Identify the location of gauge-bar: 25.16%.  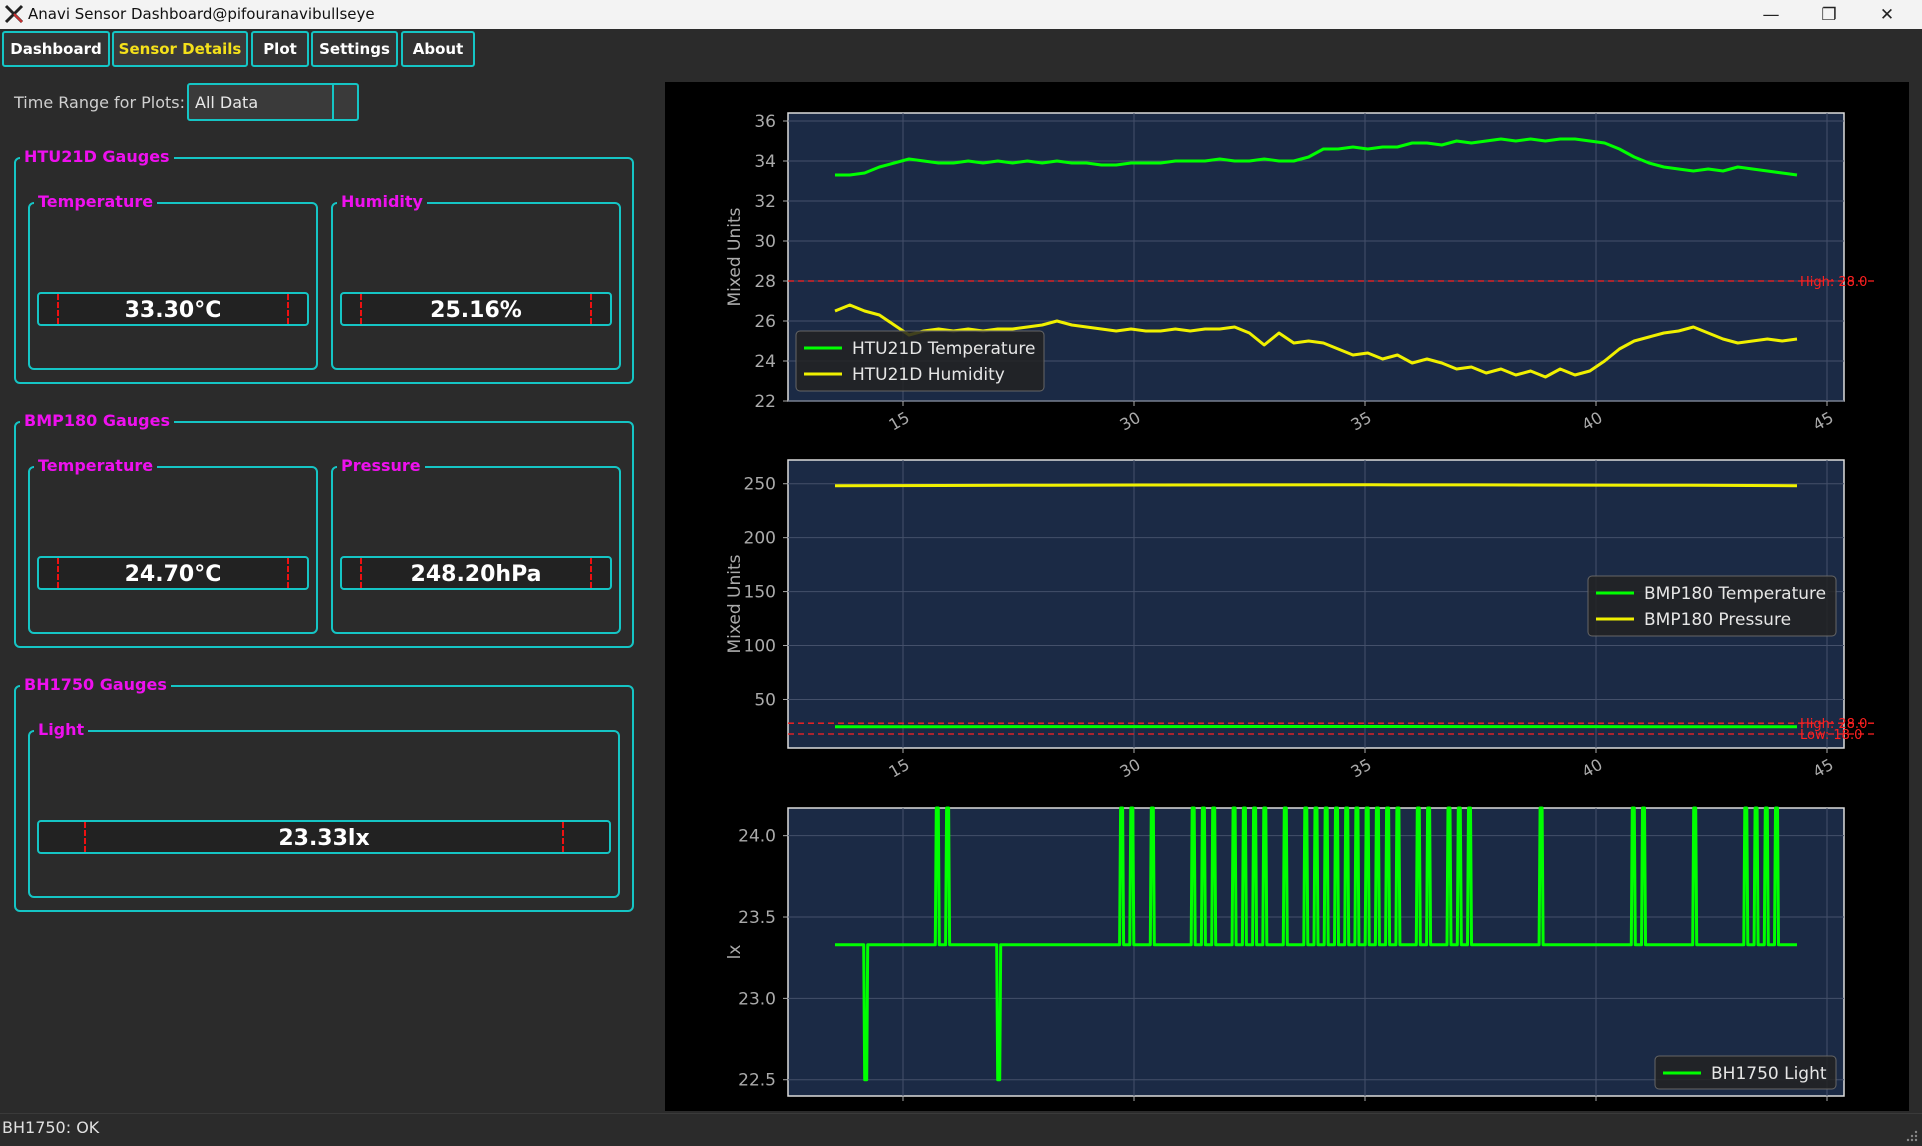
(476, 309).